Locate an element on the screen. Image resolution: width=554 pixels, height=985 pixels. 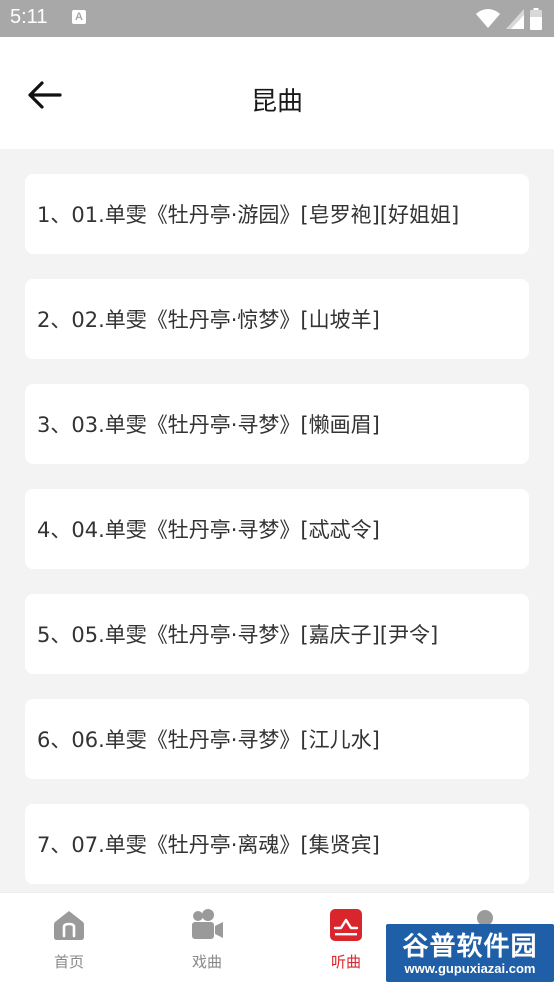
watermark: 谷普软件园 www.gupuxiazai.com is located at coordinates (470, 953).